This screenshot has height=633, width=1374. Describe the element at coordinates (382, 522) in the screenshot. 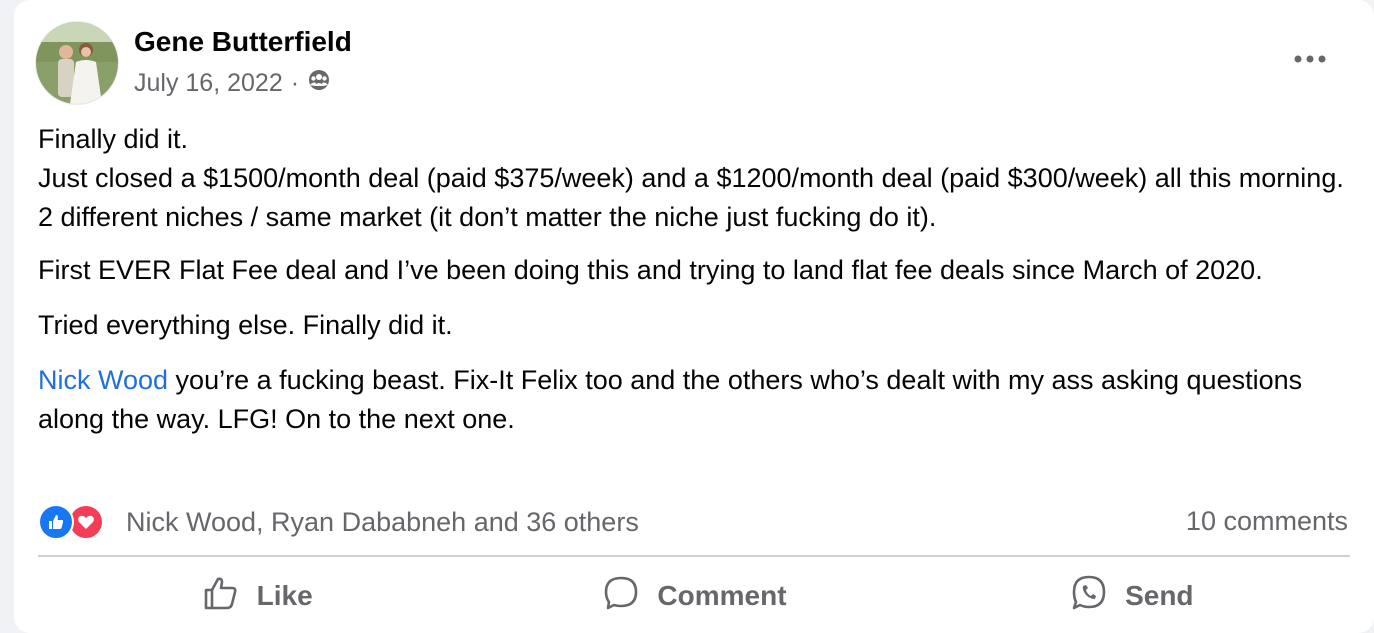

I see `reactions-summary: Nick Wood, Ryan Dababneh and 36 others` at that location.